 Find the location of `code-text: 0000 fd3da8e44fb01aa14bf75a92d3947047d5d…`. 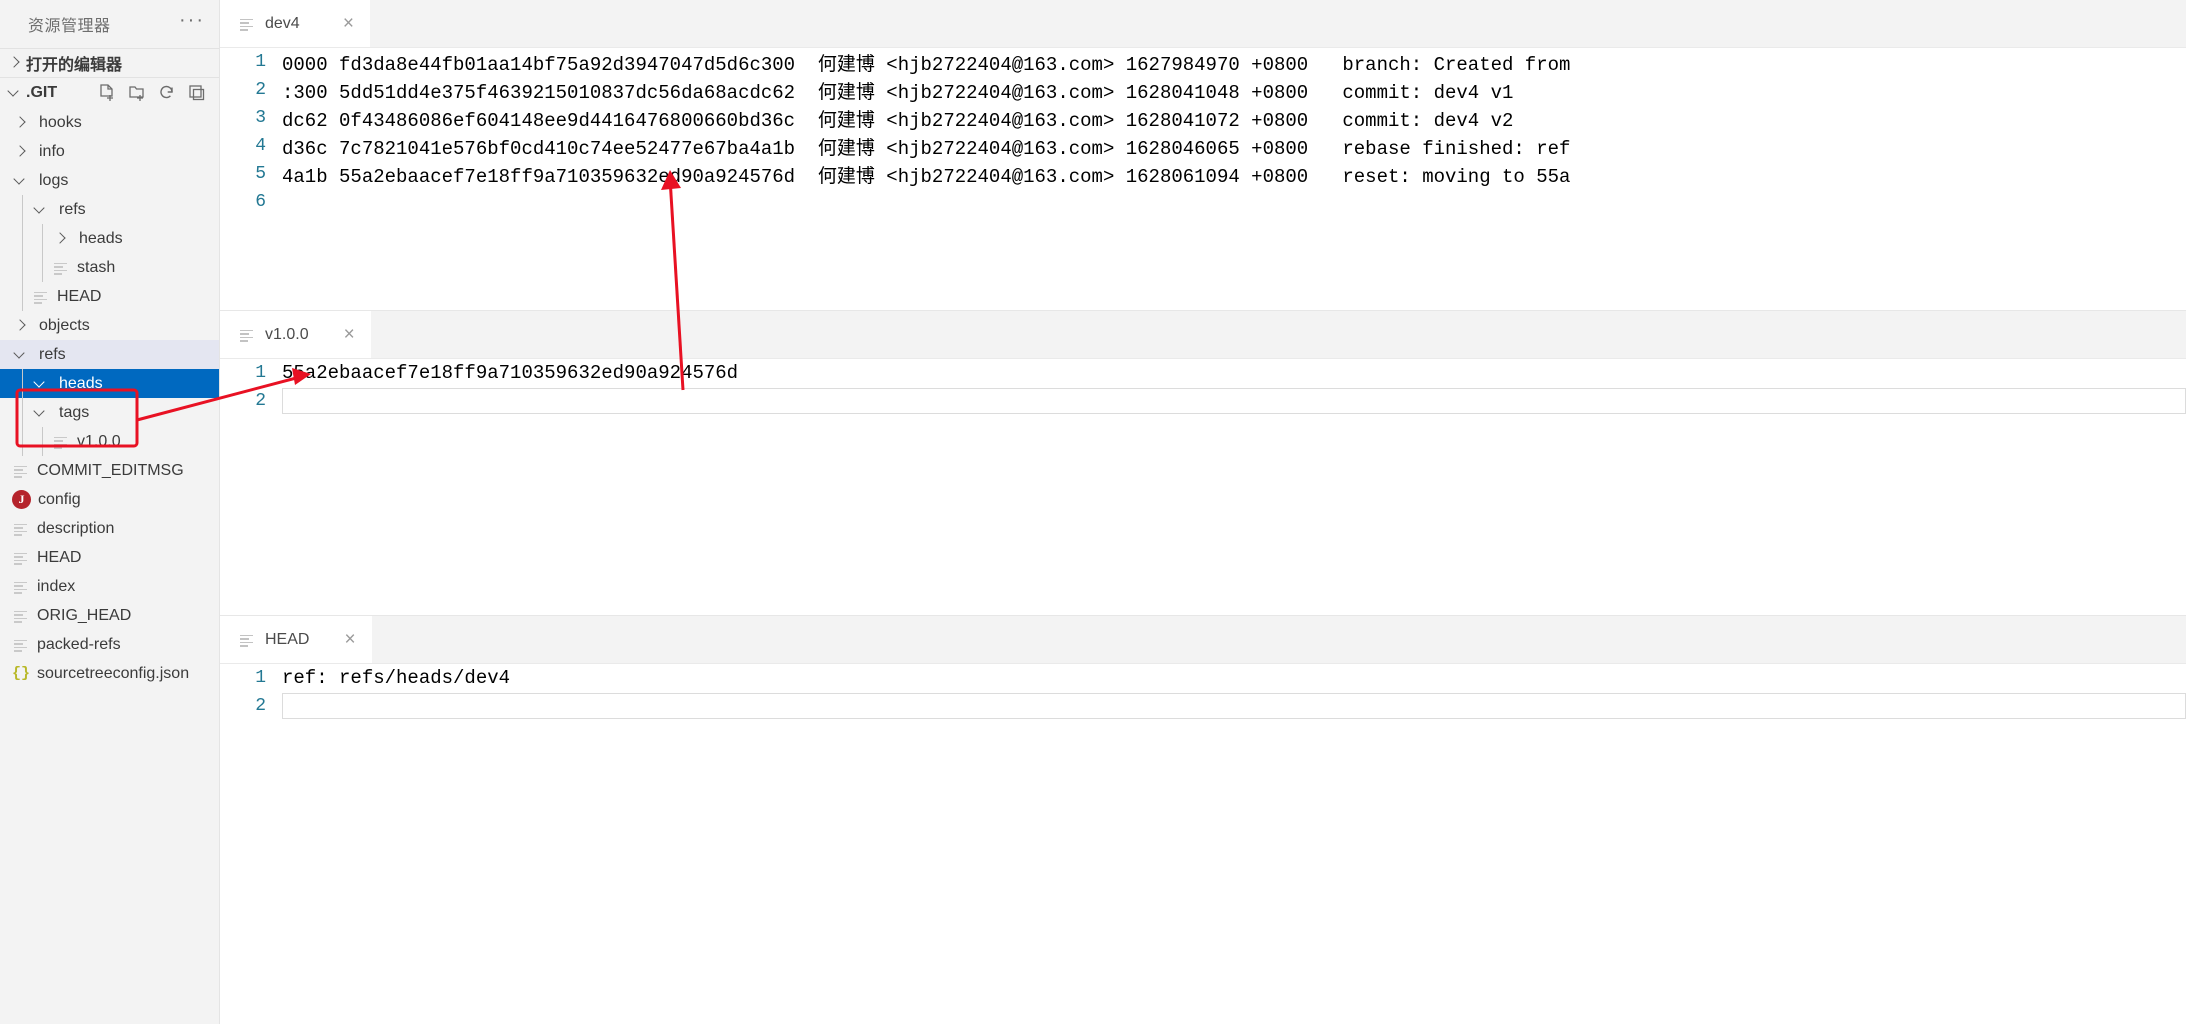

code-text: 0000 fd3da8e44fb01aa14bf75a92d3947047d5d… is located at coordinates (926, 64).